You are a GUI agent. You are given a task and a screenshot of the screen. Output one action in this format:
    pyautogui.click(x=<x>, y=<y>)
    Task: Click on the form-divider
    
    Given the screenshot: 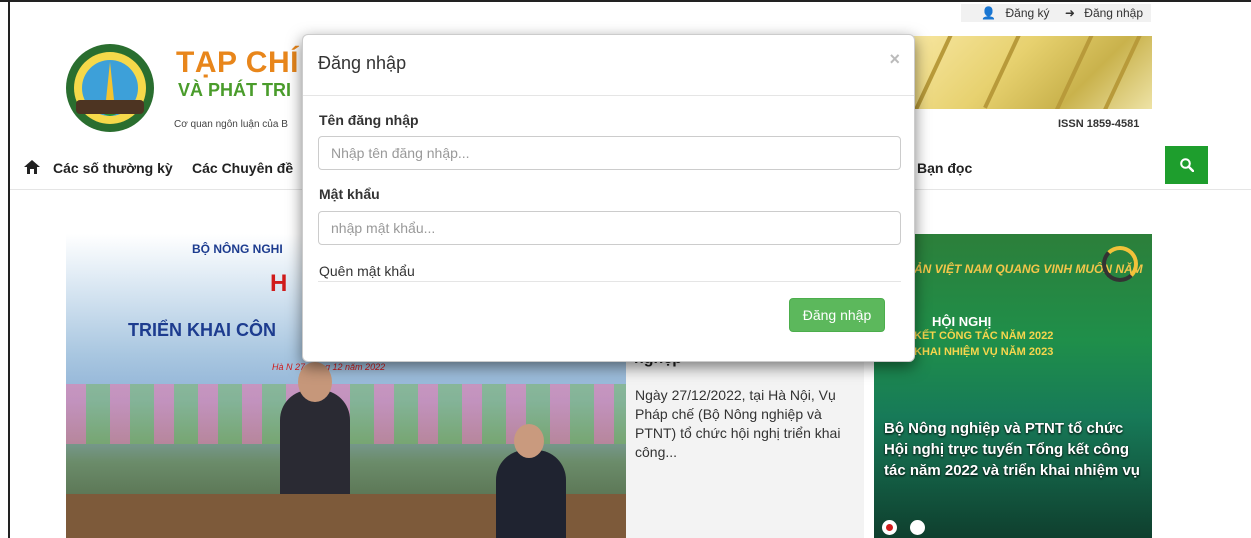 What is the action you would take?
    pyautogui.click(x=609, y=281)
    